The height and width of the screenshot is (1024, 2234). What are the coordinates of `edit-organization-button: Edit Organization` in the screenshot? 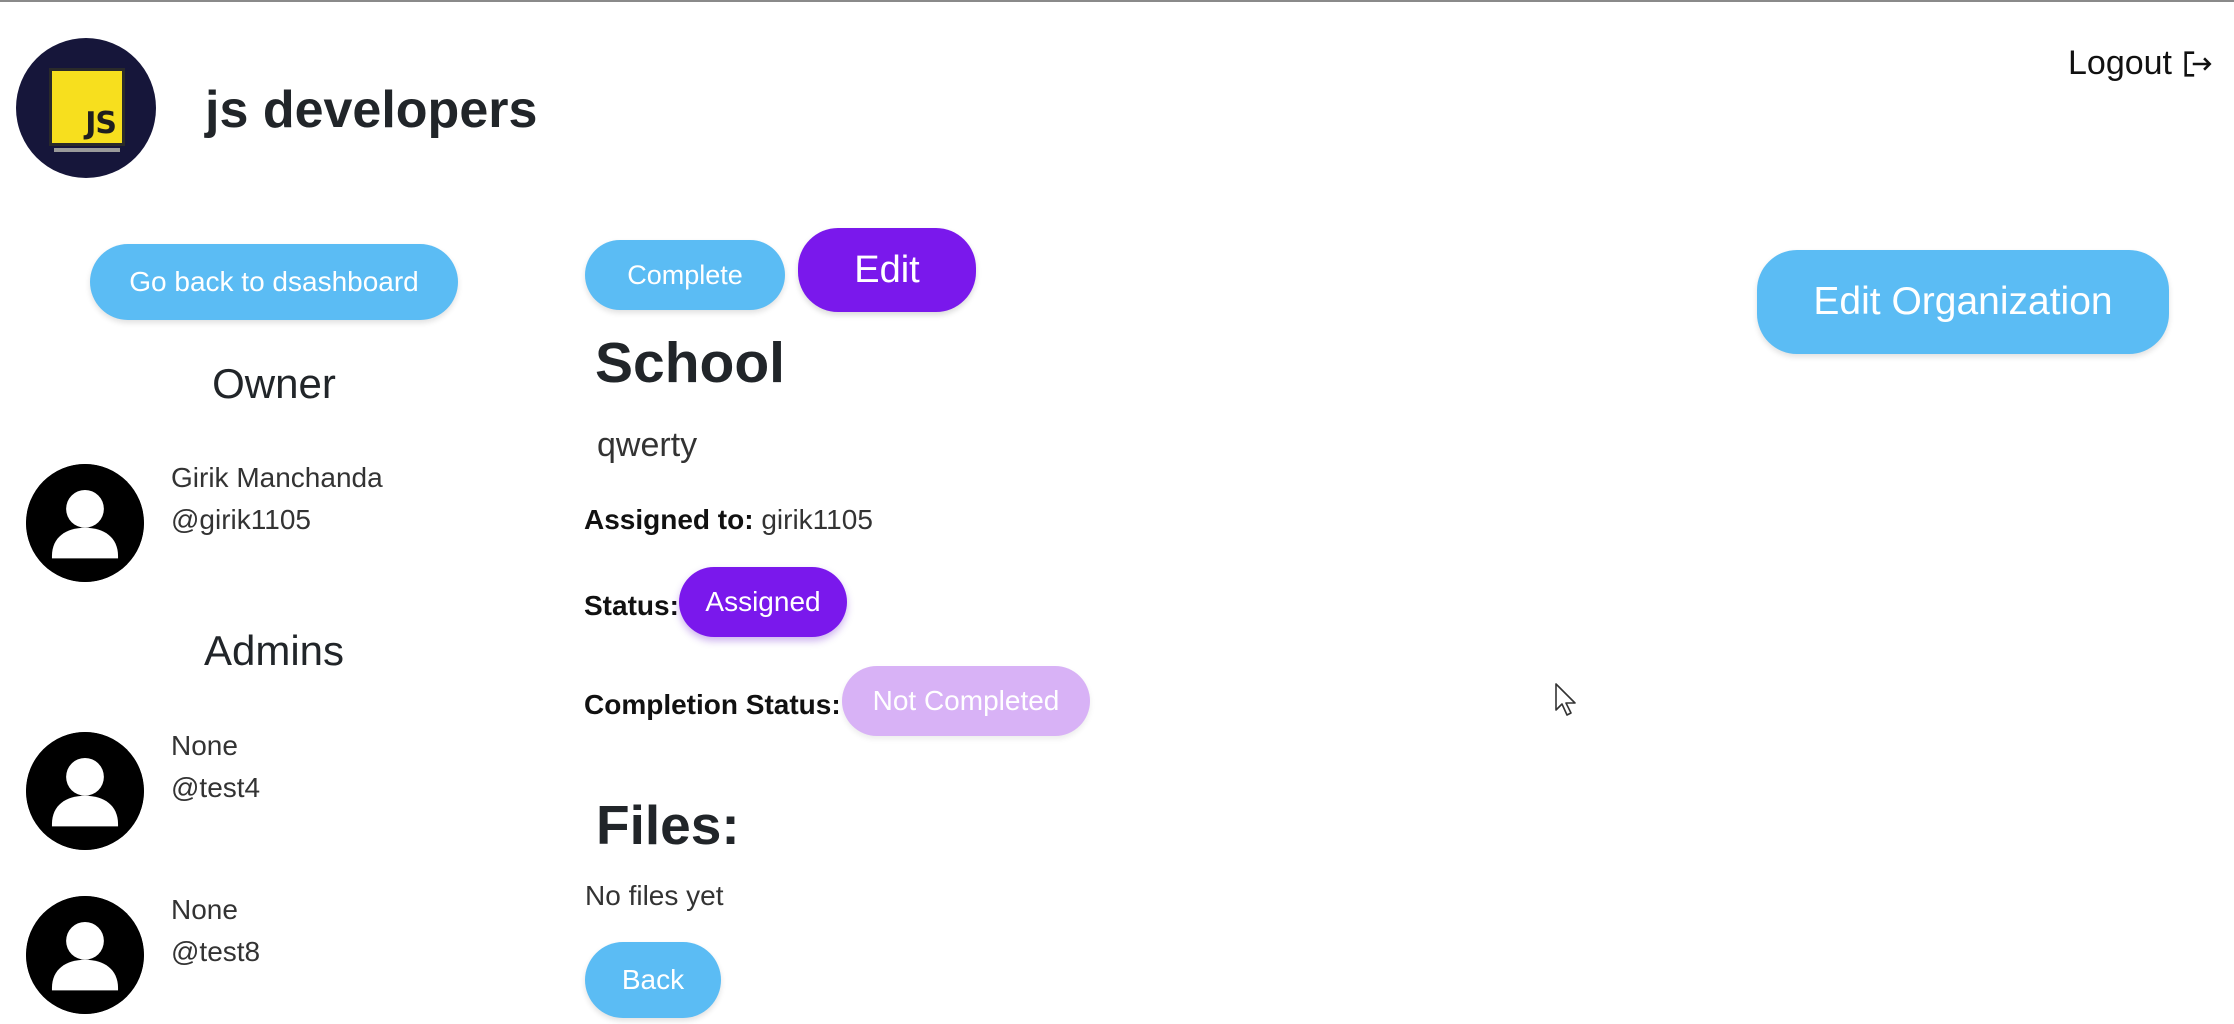 It's located at (1963, 302).